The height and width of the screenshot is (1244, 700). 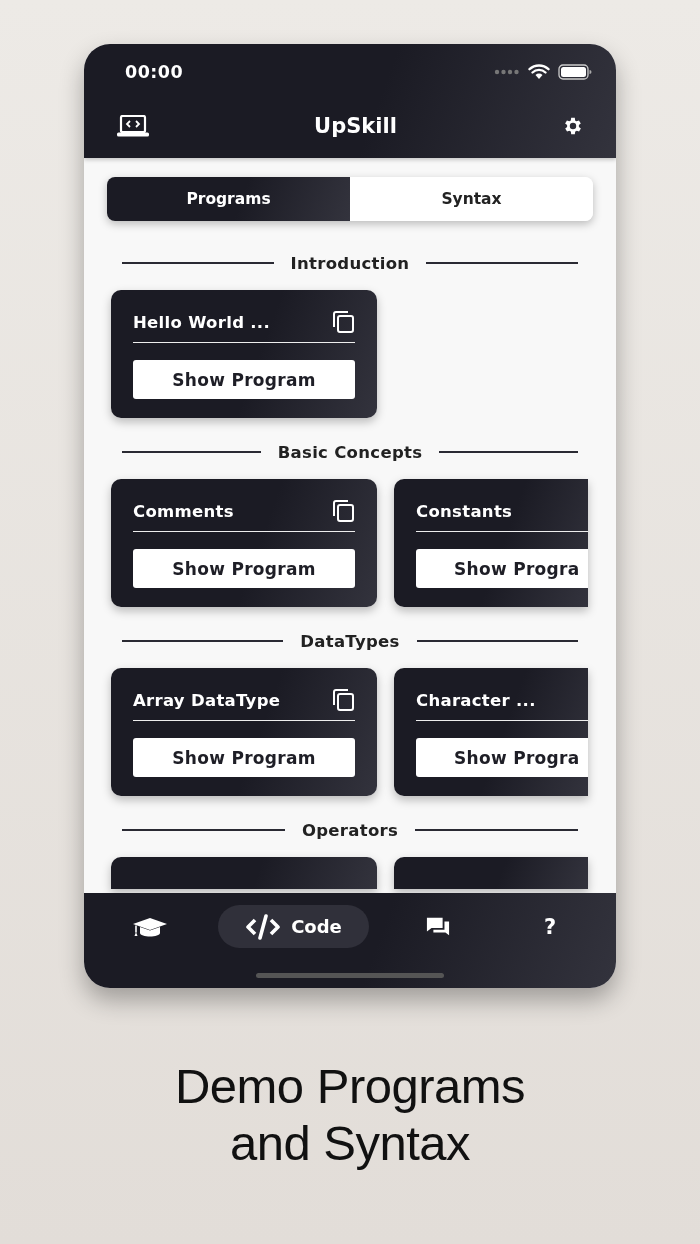 What do you see at coordinates (293, 926) in the screenshot?
I see `code-tab: Code` at bounding box center [293, 926].